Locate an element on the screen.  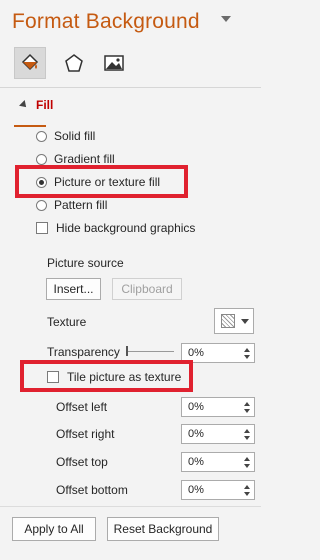
pane-options-dropdown-icon is located at coordinates (226, 19).